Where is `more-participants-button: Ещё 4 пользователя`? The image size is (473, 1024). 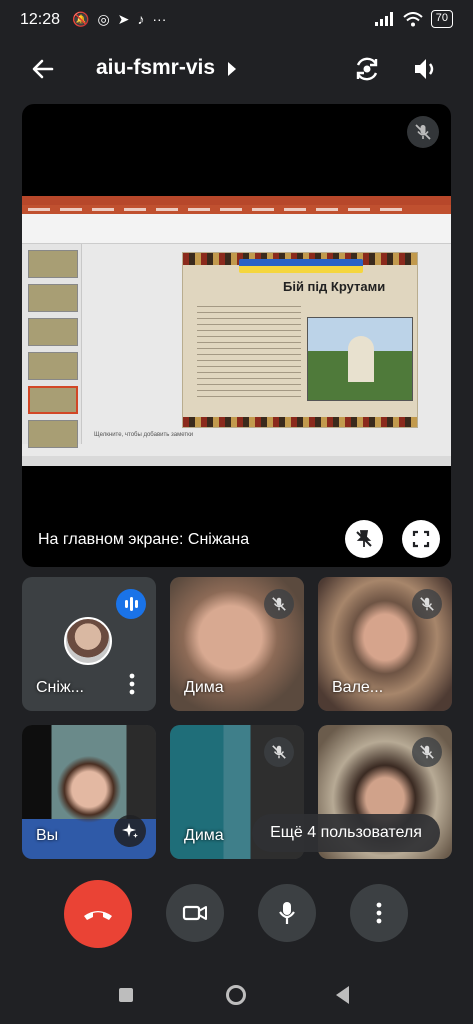 more-participants-button: Ещё 4 пользователя is located at coordinates (346, 833).